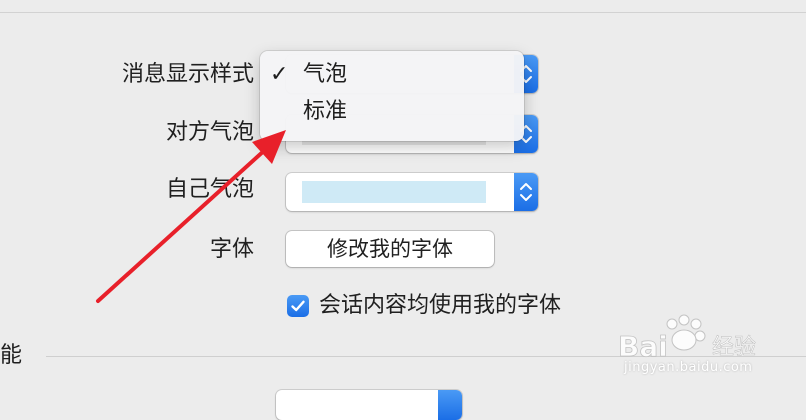 This screenshot has width=806, height=420. What do you see at coordinates (643, 346) in the screenshot?
I see `svg-text: Bai` at bounding box center [643, 346].